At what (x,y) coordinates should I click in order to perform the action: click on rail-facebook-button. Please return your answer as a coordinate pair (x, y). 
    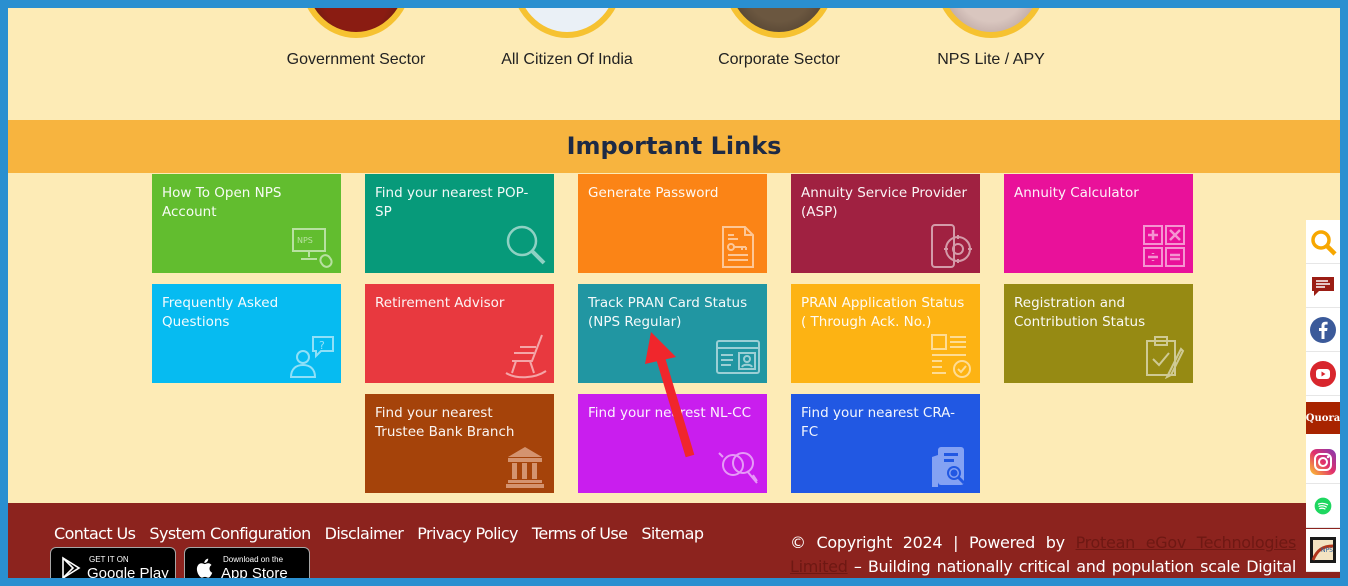
    Looking at the image, I should click on (1323, 330).